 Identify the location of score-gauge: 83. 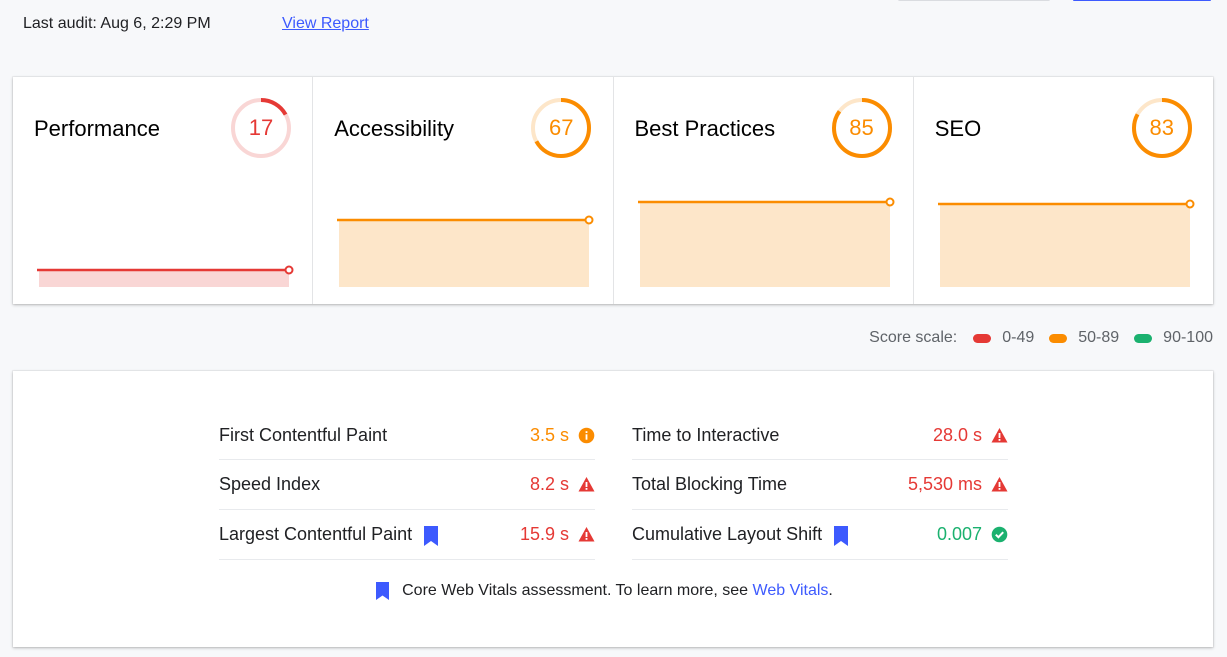
(1162, 128).